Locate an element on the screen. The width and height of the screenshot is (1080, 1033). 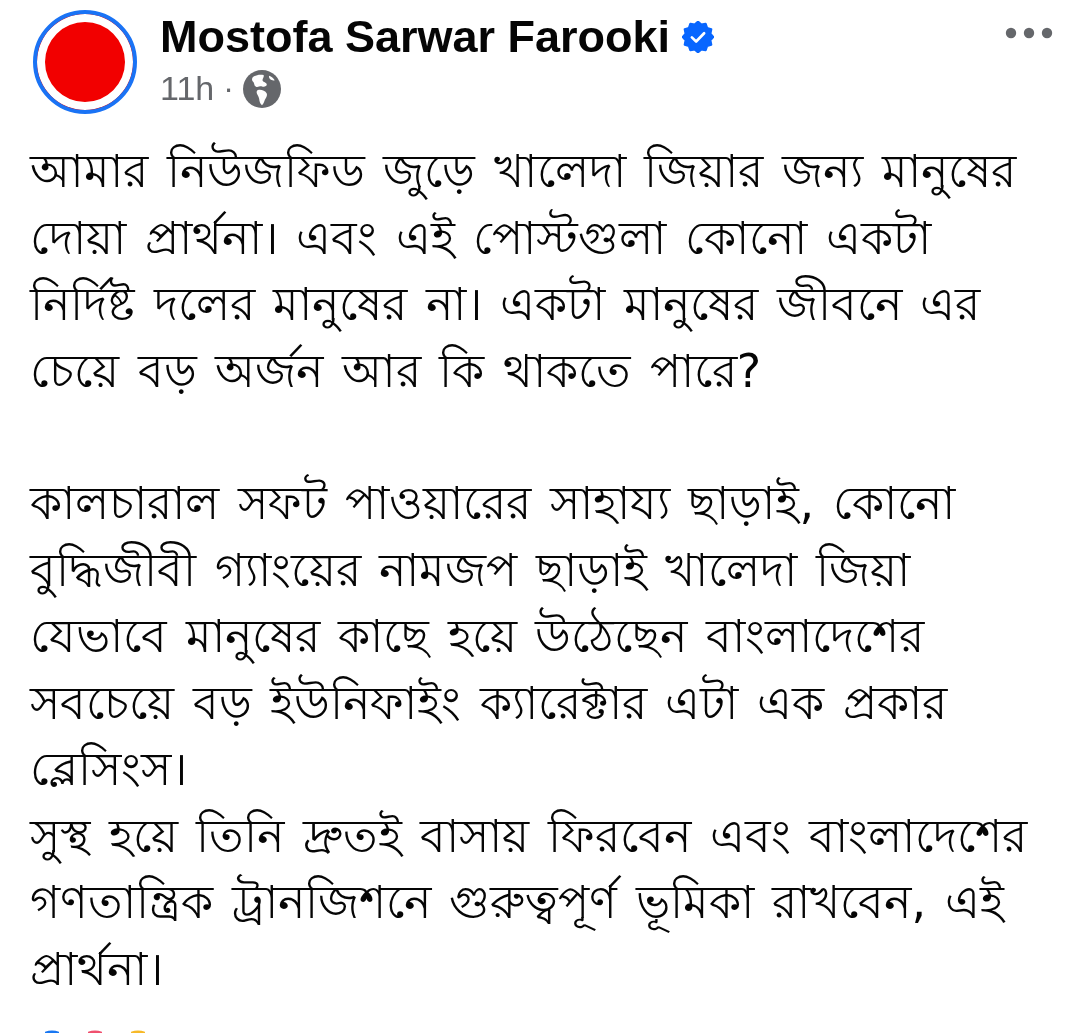
post-time: 11h is located at coordinates (187, 89).